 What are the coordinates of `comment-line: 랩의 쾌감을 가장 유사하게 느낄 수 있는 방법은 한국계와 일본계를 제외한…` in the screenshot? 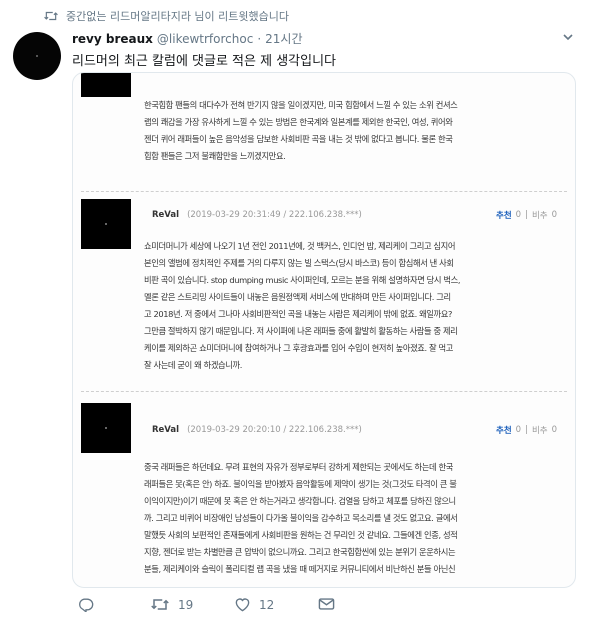 It's located at (298, 122).